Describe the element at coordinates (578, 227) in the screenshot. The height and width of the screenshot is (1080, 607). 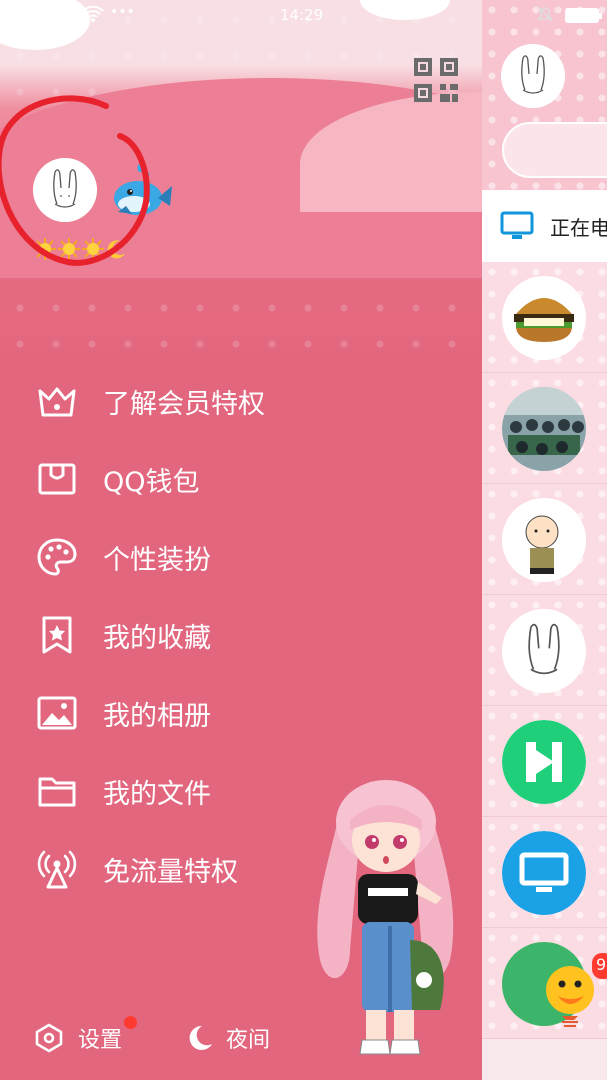
I see `device-status-text: 正在电` at that location.